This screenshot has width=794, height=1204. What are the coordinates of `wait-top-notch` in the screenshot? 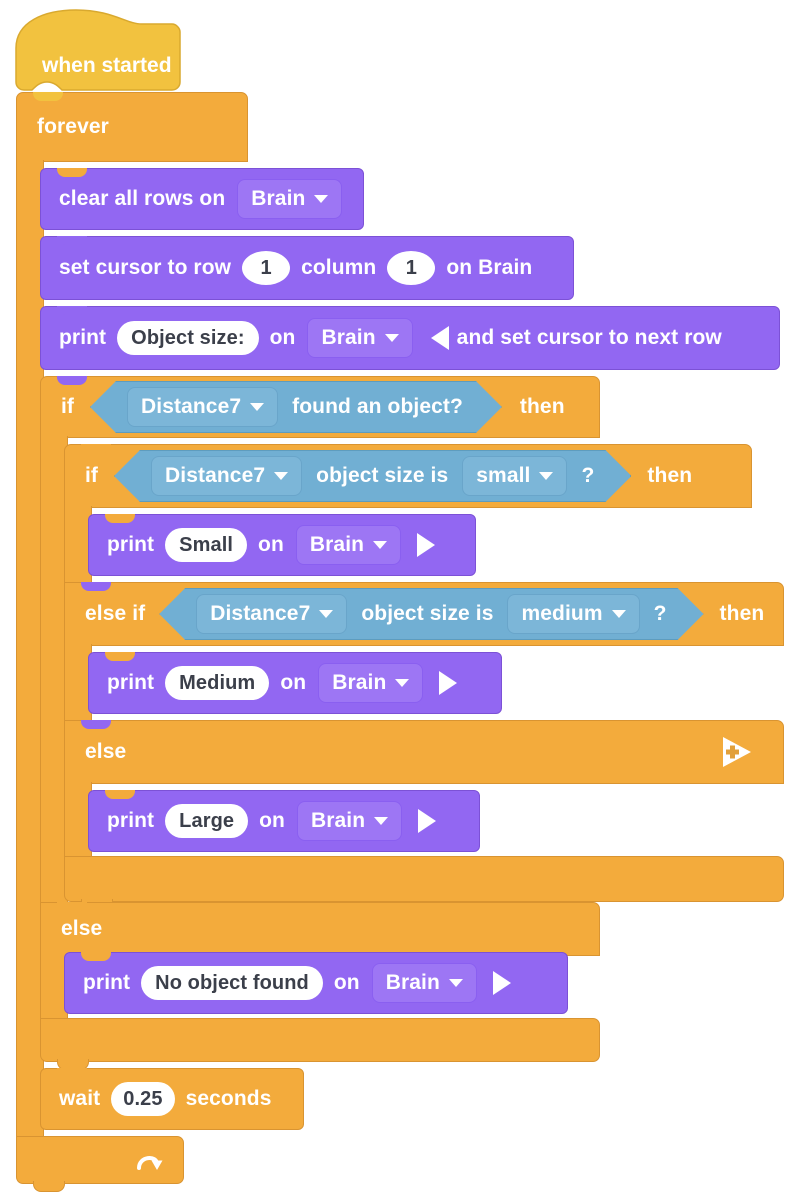 It's located at (72, 1072).